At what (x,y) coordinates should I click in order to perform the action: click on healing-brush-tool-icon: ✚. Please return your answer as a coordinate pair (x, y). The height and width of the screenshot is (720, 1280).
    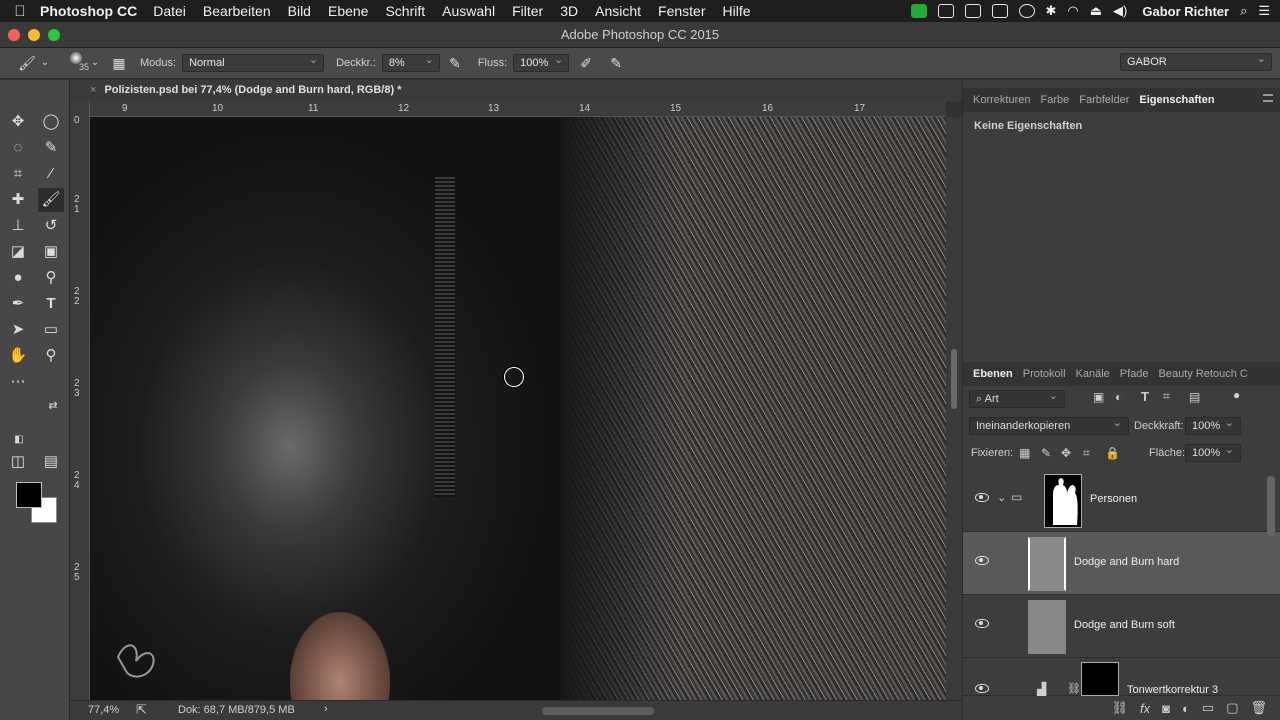
    Looking at the image, I should click on (18, 200).